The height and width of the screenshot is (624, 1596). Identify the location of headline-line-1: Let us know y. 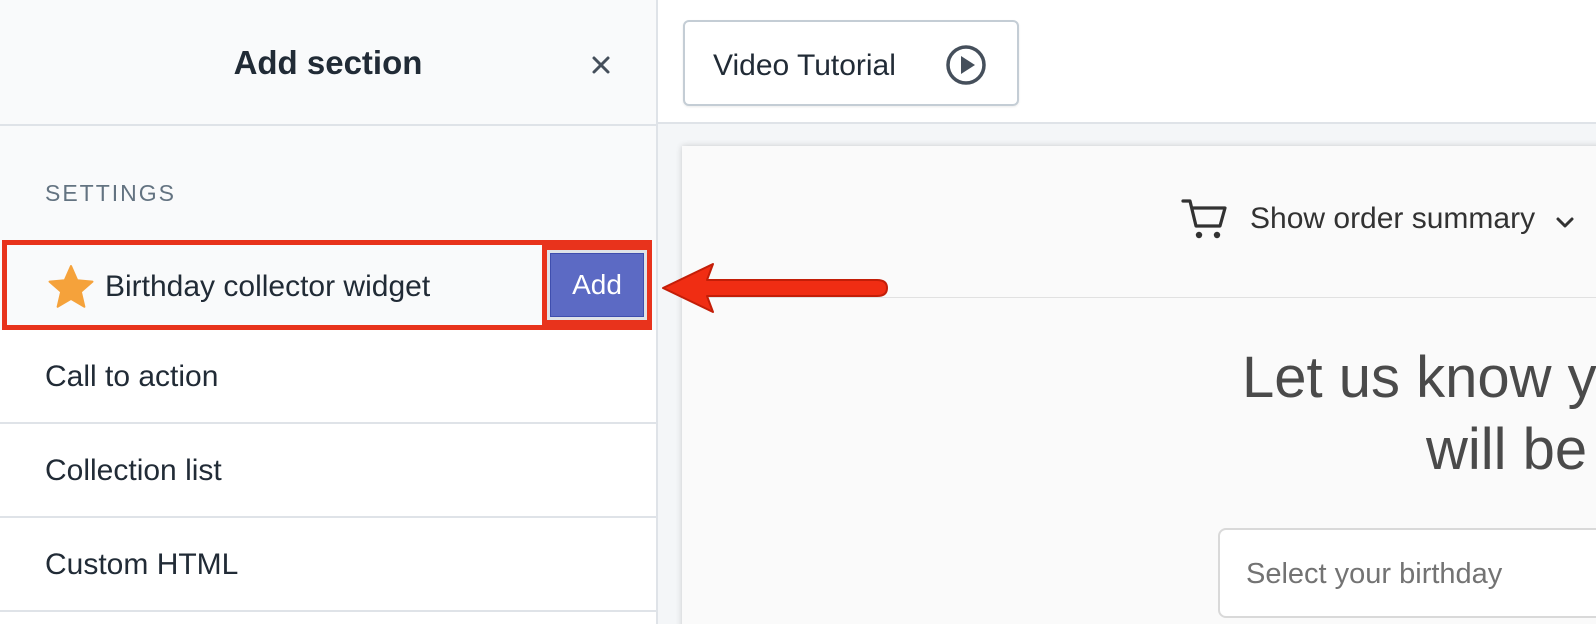
(1419, 377).